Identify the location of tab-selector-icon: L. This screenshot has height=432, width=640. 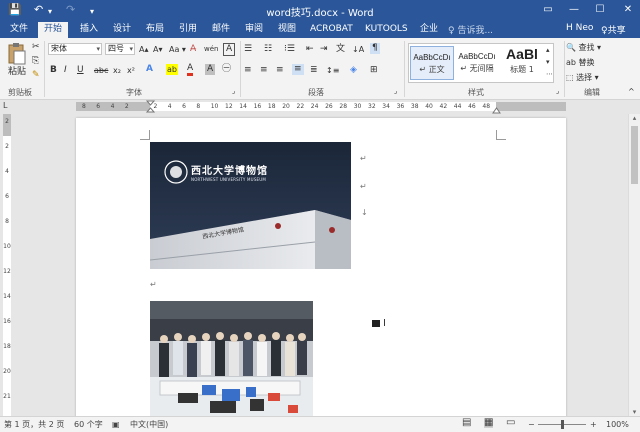
(5, 105).